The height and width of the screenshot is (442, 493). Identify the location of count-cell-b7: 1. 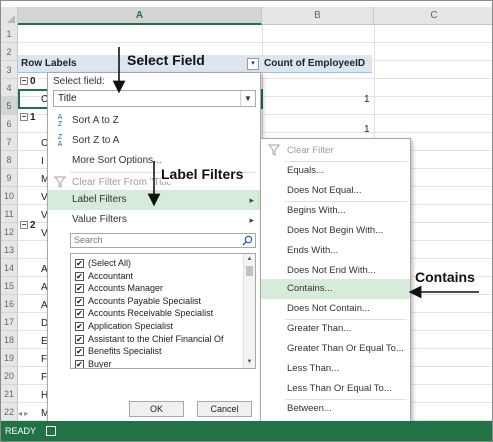
(367, 130).